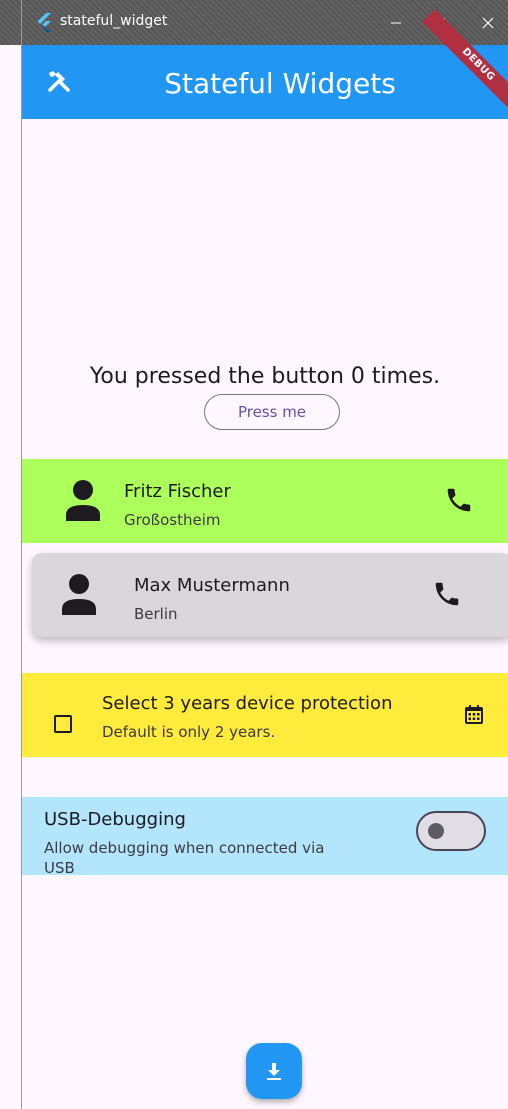 The width and height of the screenshot is (508, 1109). What do you see at coordinates (63, 724) in the screenshot?
I see `protection-checkbox` at bounding box center [63, 724].